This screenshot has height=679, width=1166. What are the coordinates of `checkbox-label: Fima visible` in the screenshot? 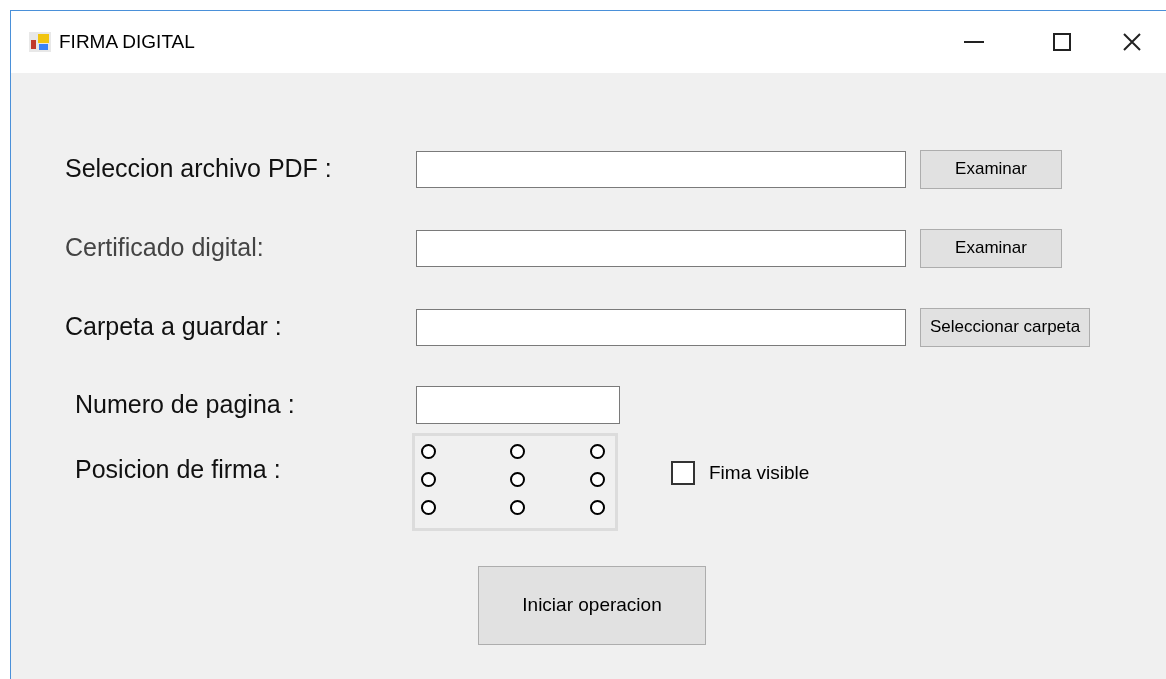 It's located at (759, 473).